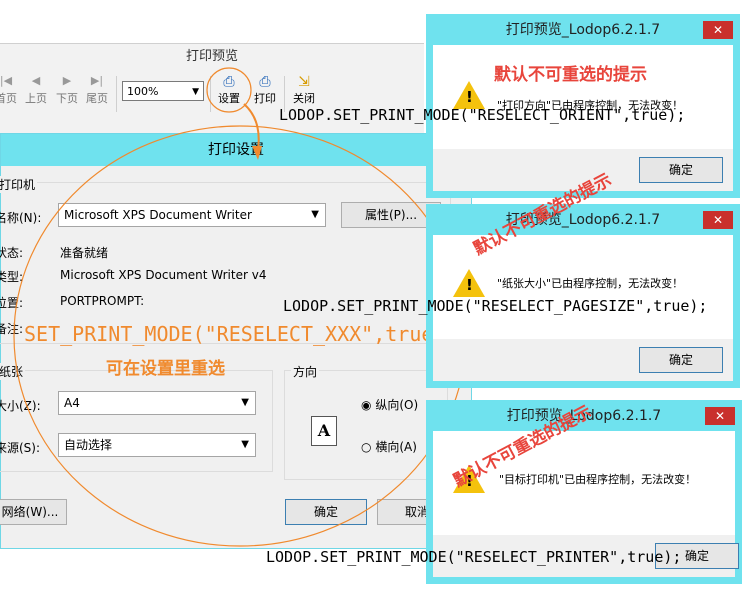 The height and width of the screenshot is (600, 744). Describe the element at coordinates (570, 75) in the screenshot. I see `note-top: 默认不可重选的提示` at that location.